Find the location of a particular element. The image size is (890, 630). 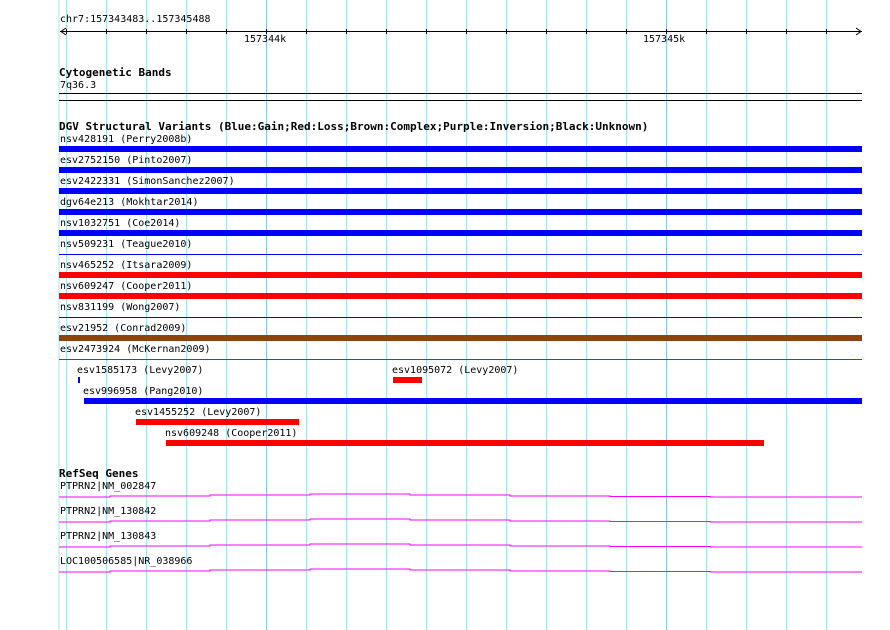

ruler-range-label: chr7:157343483..157345488 is located at coordinates (135, 19).